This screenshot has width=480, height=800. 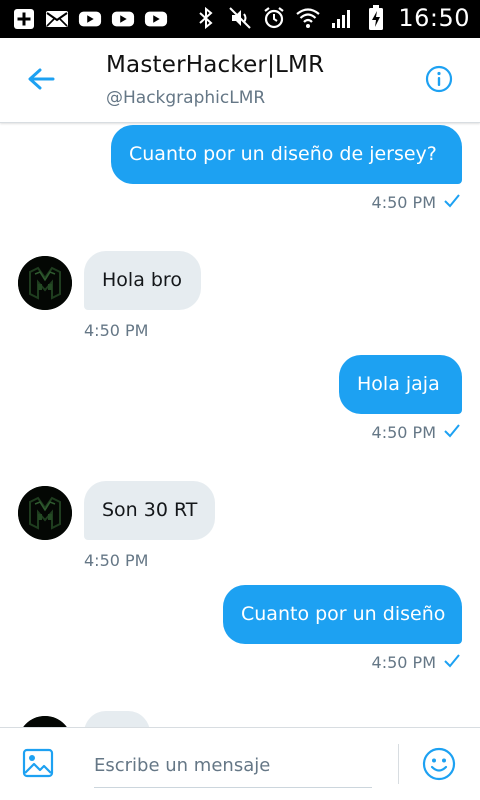 I want to click on message-text: Cuanto por un diseño de jersey?, so click(x=283, y=154).